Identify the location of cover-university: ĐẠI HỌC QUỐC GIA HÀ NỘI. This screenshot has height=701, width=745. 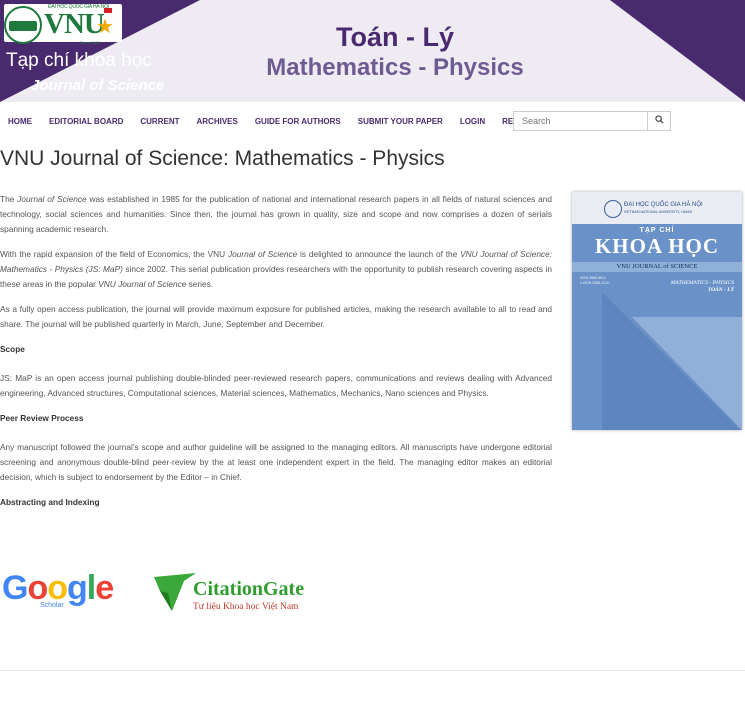
(663, 205).